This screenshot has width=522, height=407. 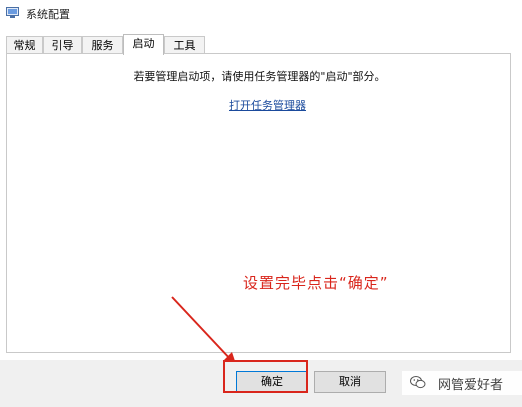 I want to click on watermark-text: 网管爱好者, so click(x=471, y=385).